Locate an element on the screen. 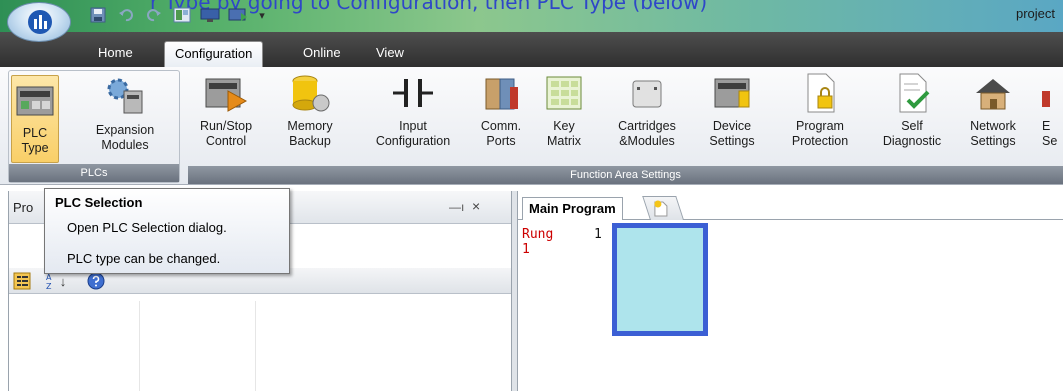 This screenshot has height=391, width=1063. plcs-group: PLC Type Expansion Modules PLCs is located at coordinates (94, 126).